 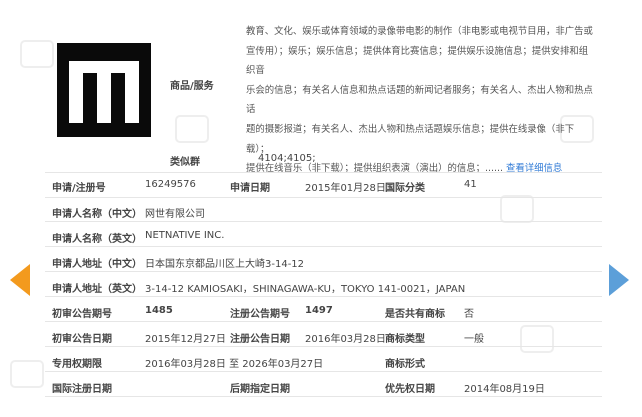 I want to click on logo-glyph, so click(x=104, y=92).